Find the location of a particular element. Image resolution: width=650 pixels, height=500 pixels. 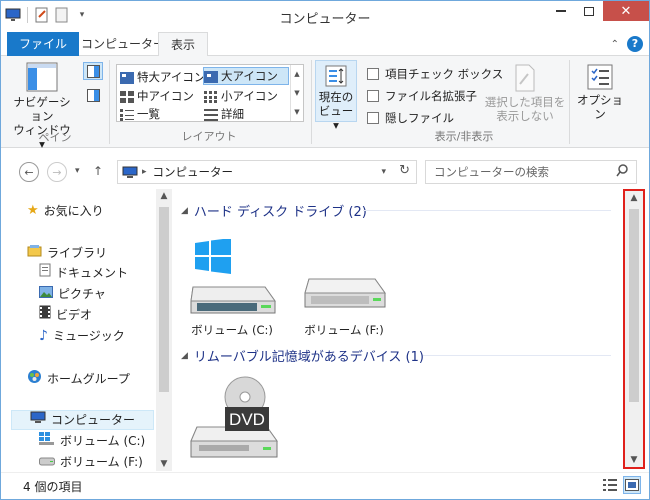

content-scroll-thumb is located at coordinates (634, 305).